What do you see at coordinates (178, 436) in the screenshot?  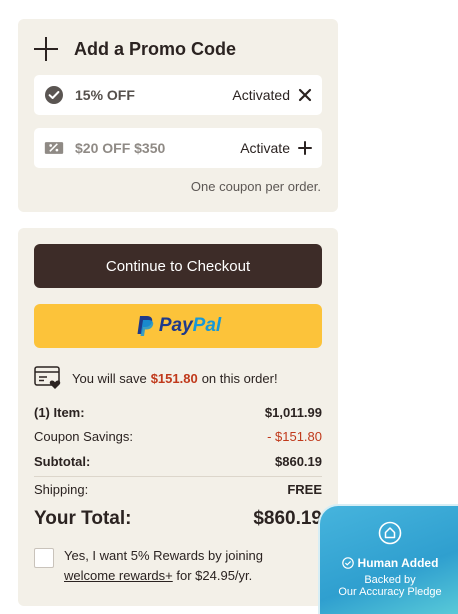 I see `coupon-savings-row: Coupon Savings: - $151.80` at bounding box center [178, 436].